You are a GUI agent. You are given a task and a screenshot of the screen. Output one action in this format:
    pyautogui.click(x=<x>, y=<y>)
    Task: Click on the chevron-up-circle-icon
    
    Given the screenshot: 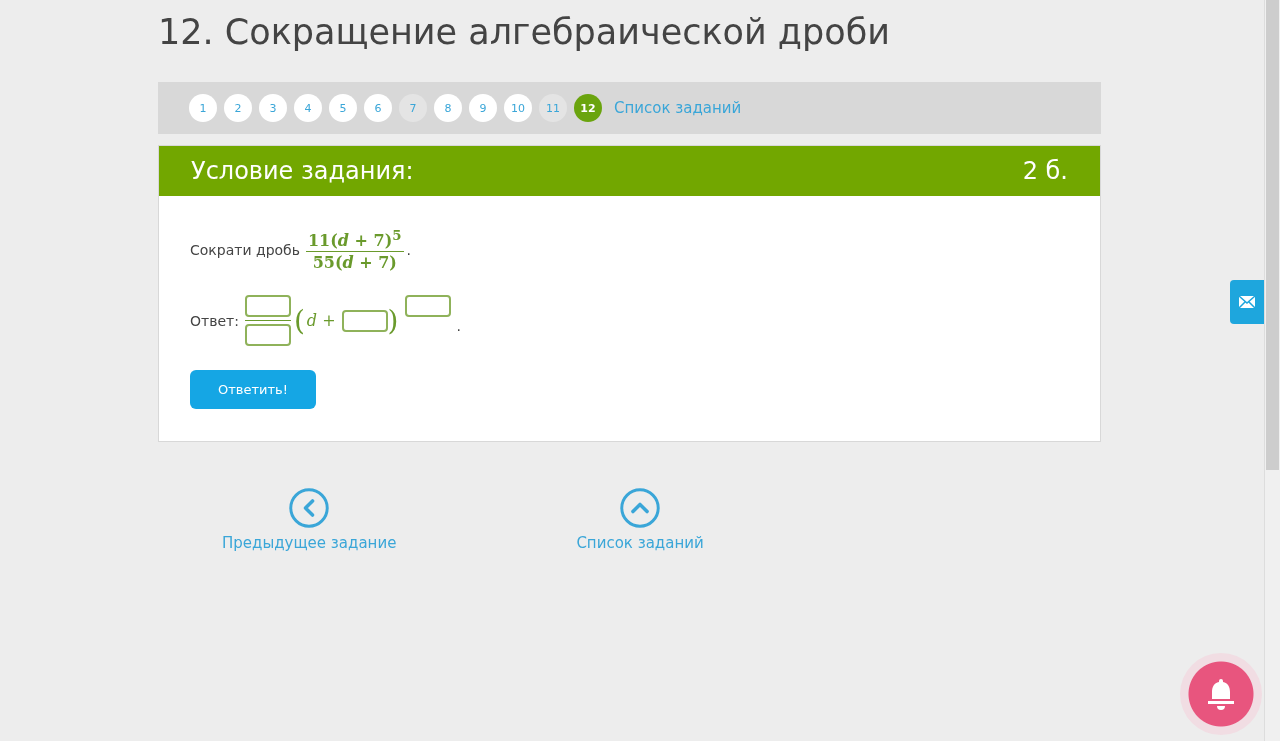 What is the action you would take?
    pyautogui.click(x=640, y=508)
    